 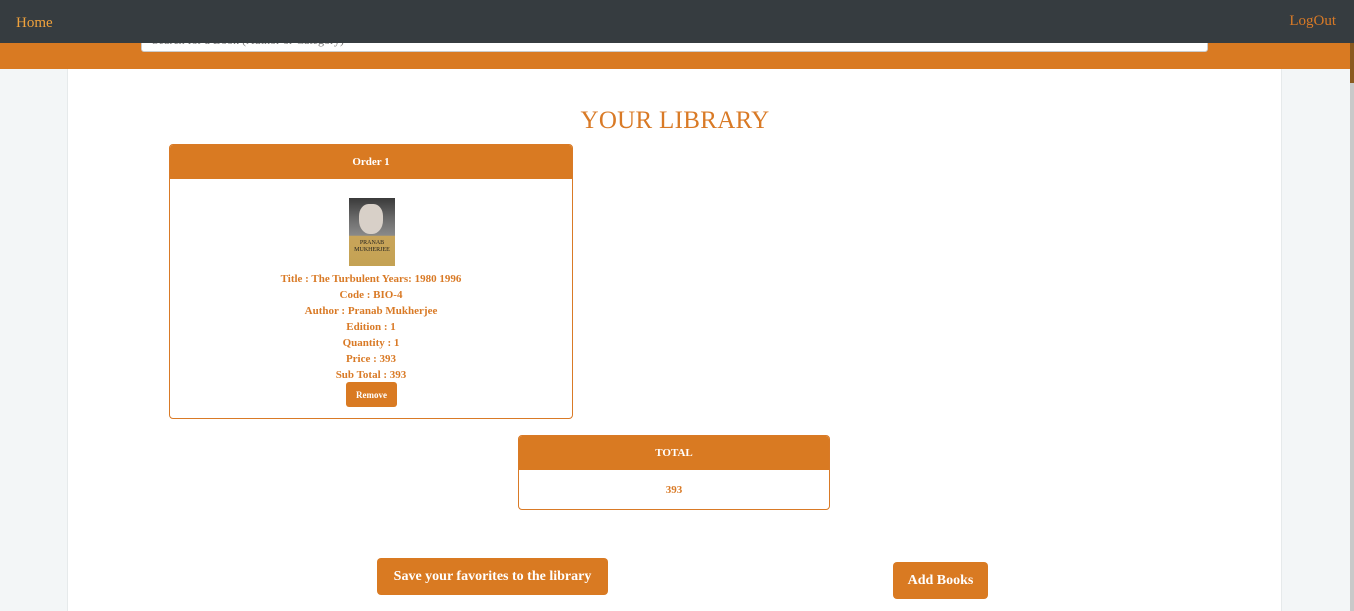 I want to click on remove-button: Remove, so click(x=371, y=394).